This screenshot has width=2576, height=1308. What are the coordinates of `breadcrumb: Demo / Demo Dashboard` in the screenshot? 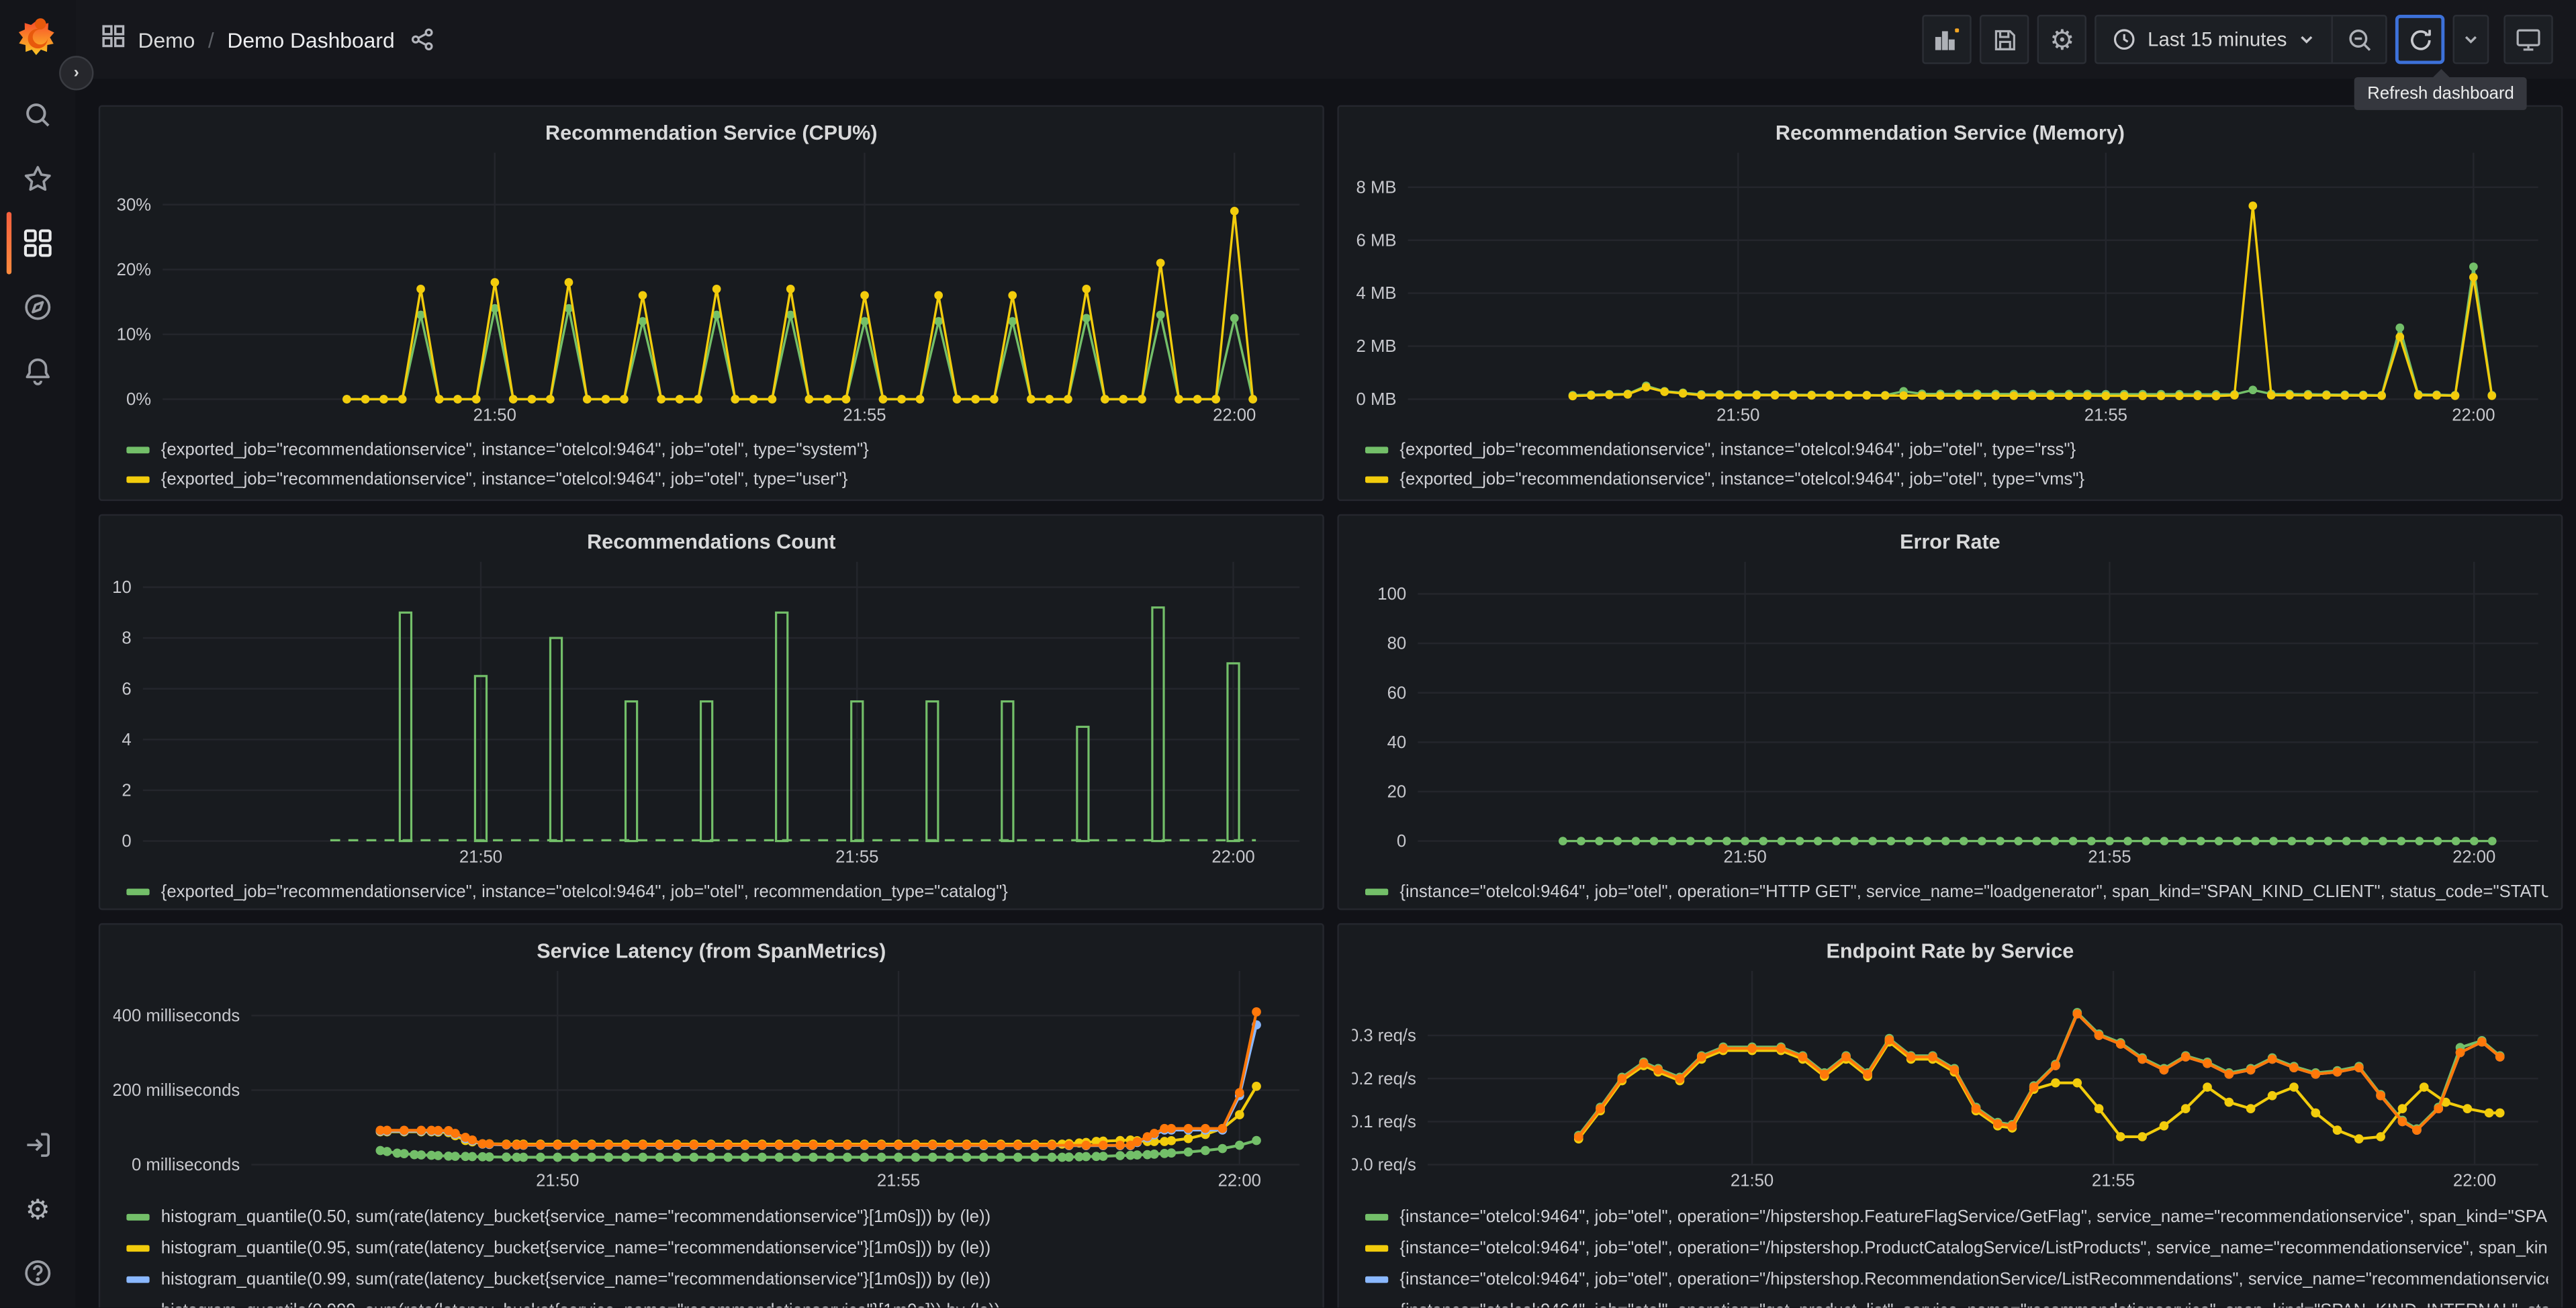 It's located at (268, 39).